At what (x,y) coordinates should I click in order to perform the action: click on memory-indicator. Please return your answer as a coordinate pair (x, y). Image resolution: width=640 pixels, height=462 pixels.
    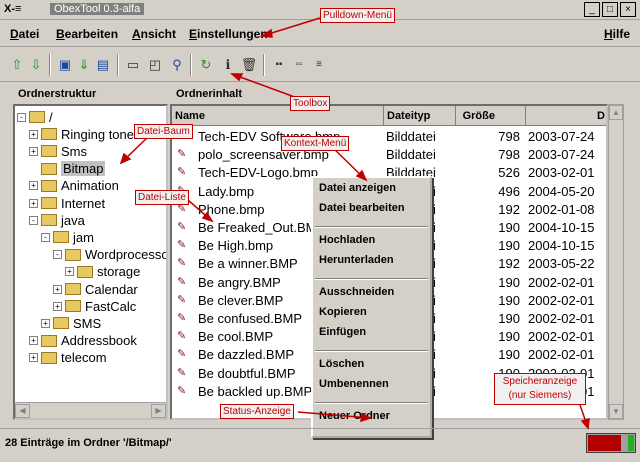
    Looking at the image, I should click on (611, 443).